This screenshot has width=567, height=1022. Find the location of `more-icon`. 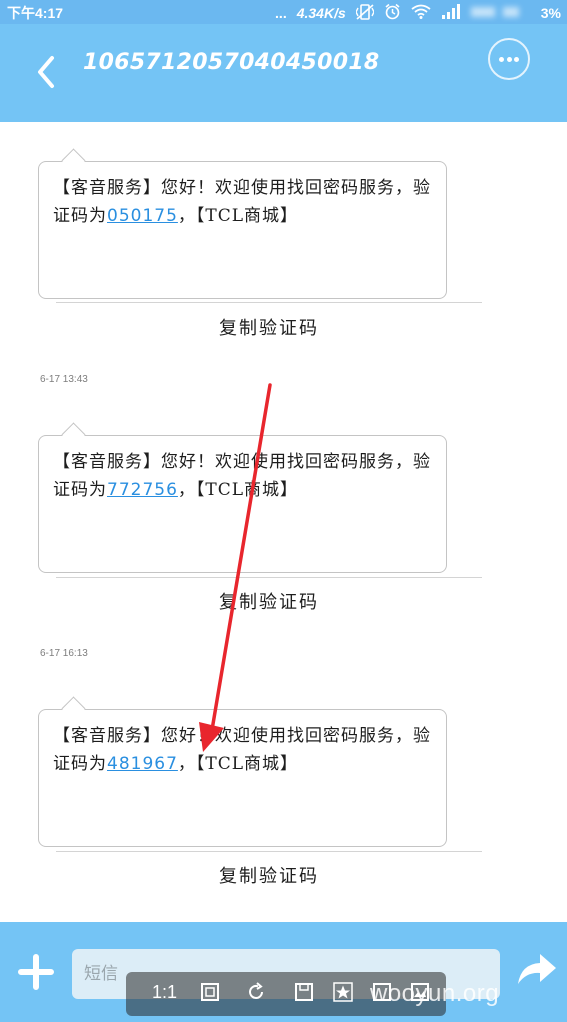

more-icon is located at coordinates (501, 59).